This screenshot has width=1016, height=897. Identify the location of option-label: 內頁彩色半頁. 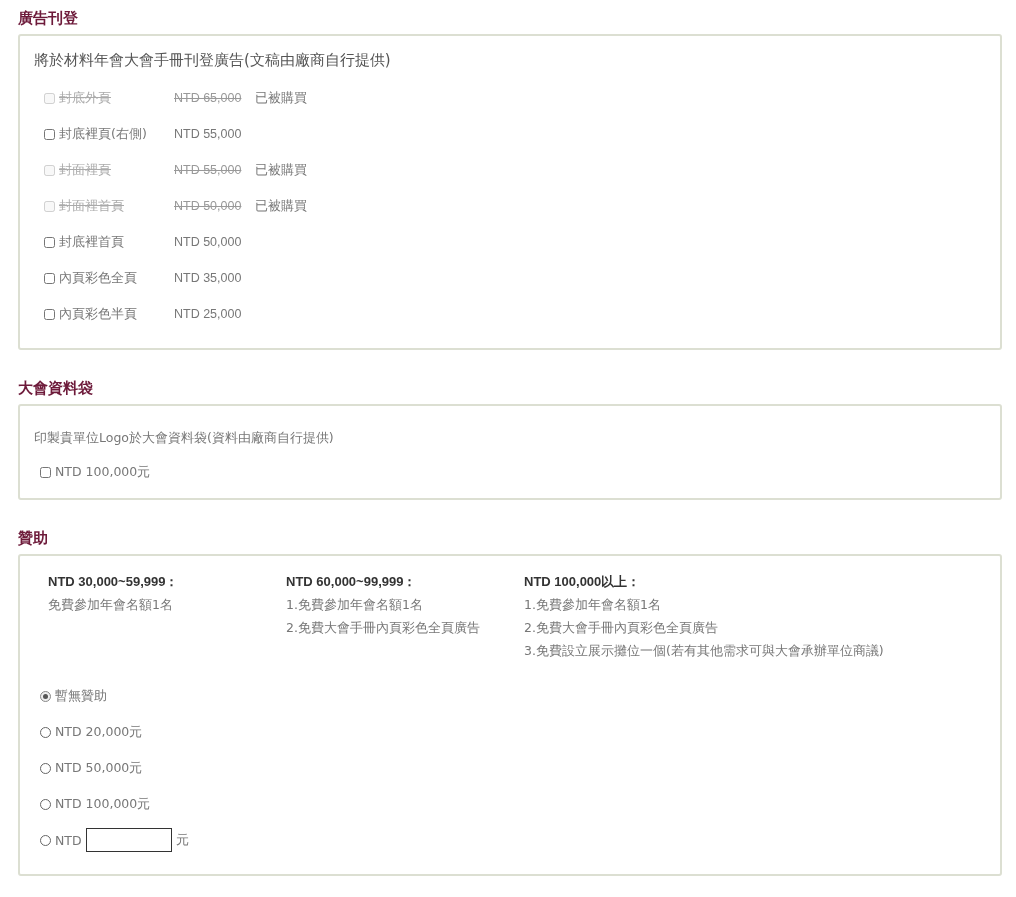
(98, 314).